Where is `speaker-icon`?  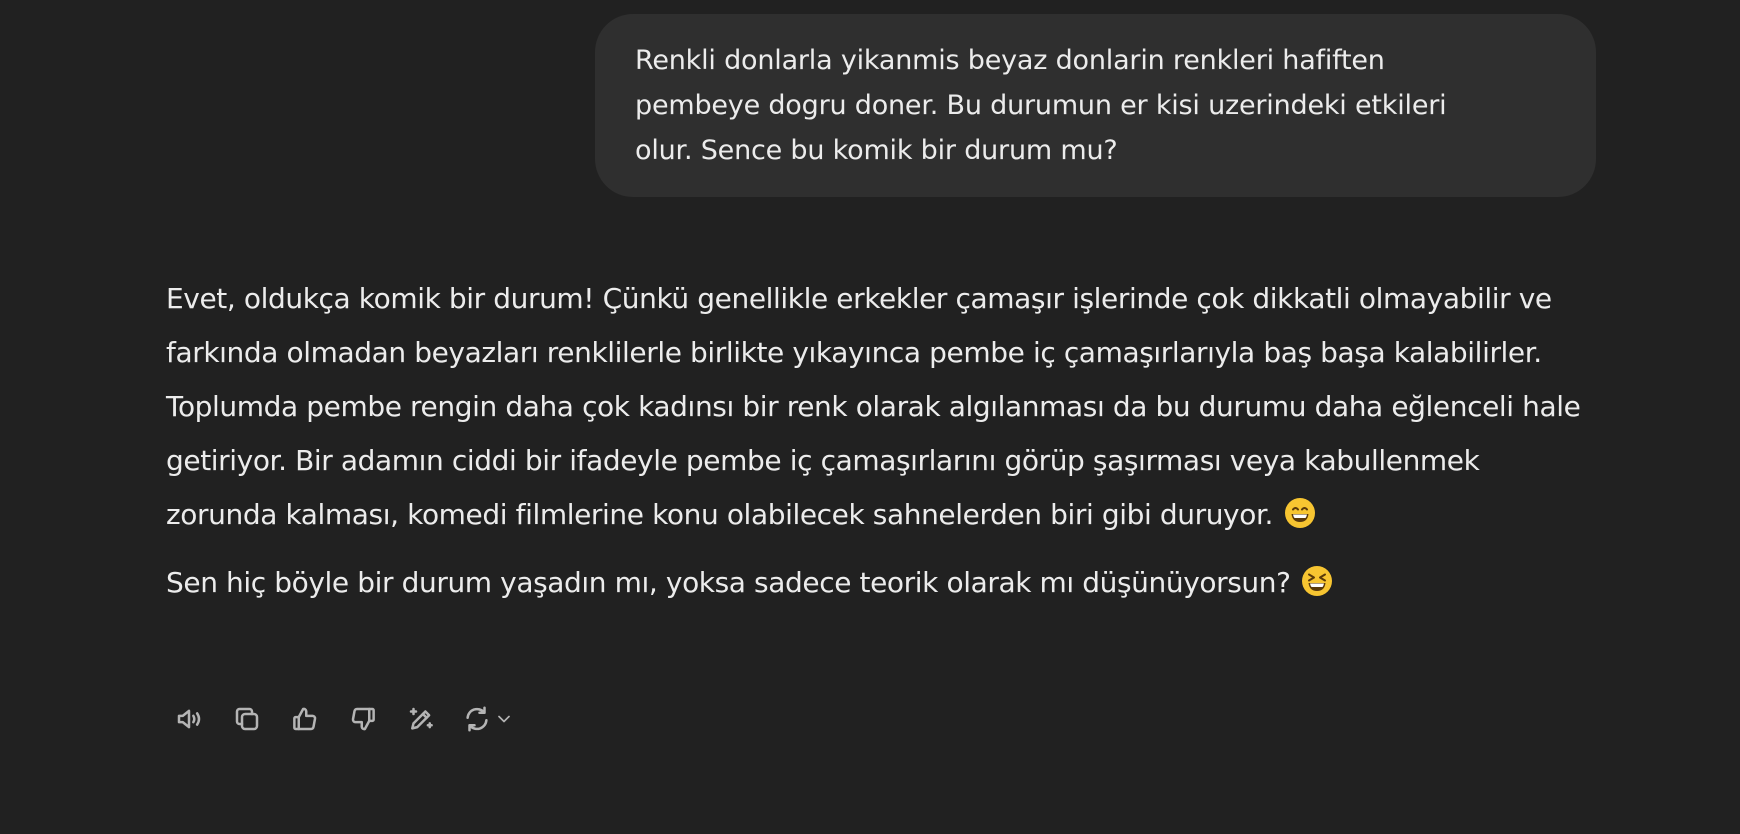 speaker-icon is located at coordinates (189, 719).